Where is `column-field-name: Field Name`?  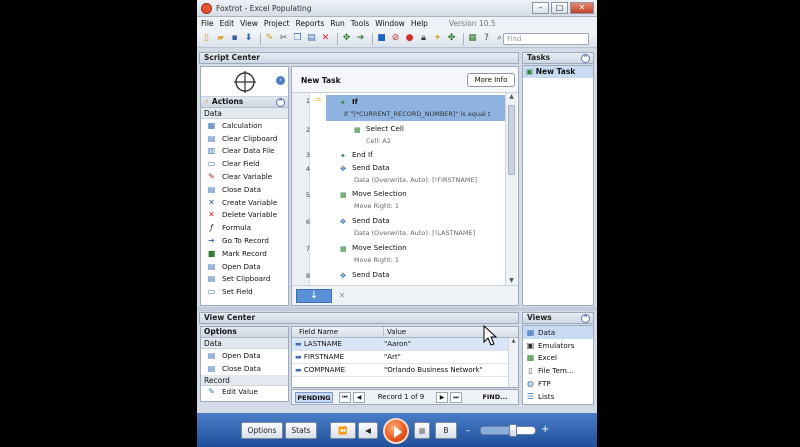 column-field-name: Field Name is located at coordinates (338, 332).